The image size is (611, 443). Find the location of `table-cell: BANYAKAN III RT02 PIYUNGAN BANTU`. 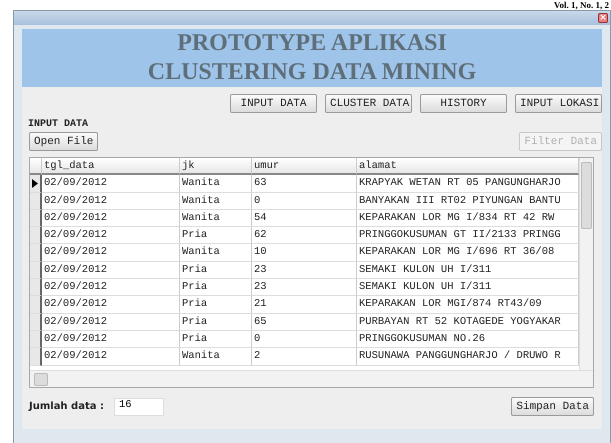

table-cell: BANYAKAN III RT02 PIYUNGAN BANTU is located at coordinates (468, 201).